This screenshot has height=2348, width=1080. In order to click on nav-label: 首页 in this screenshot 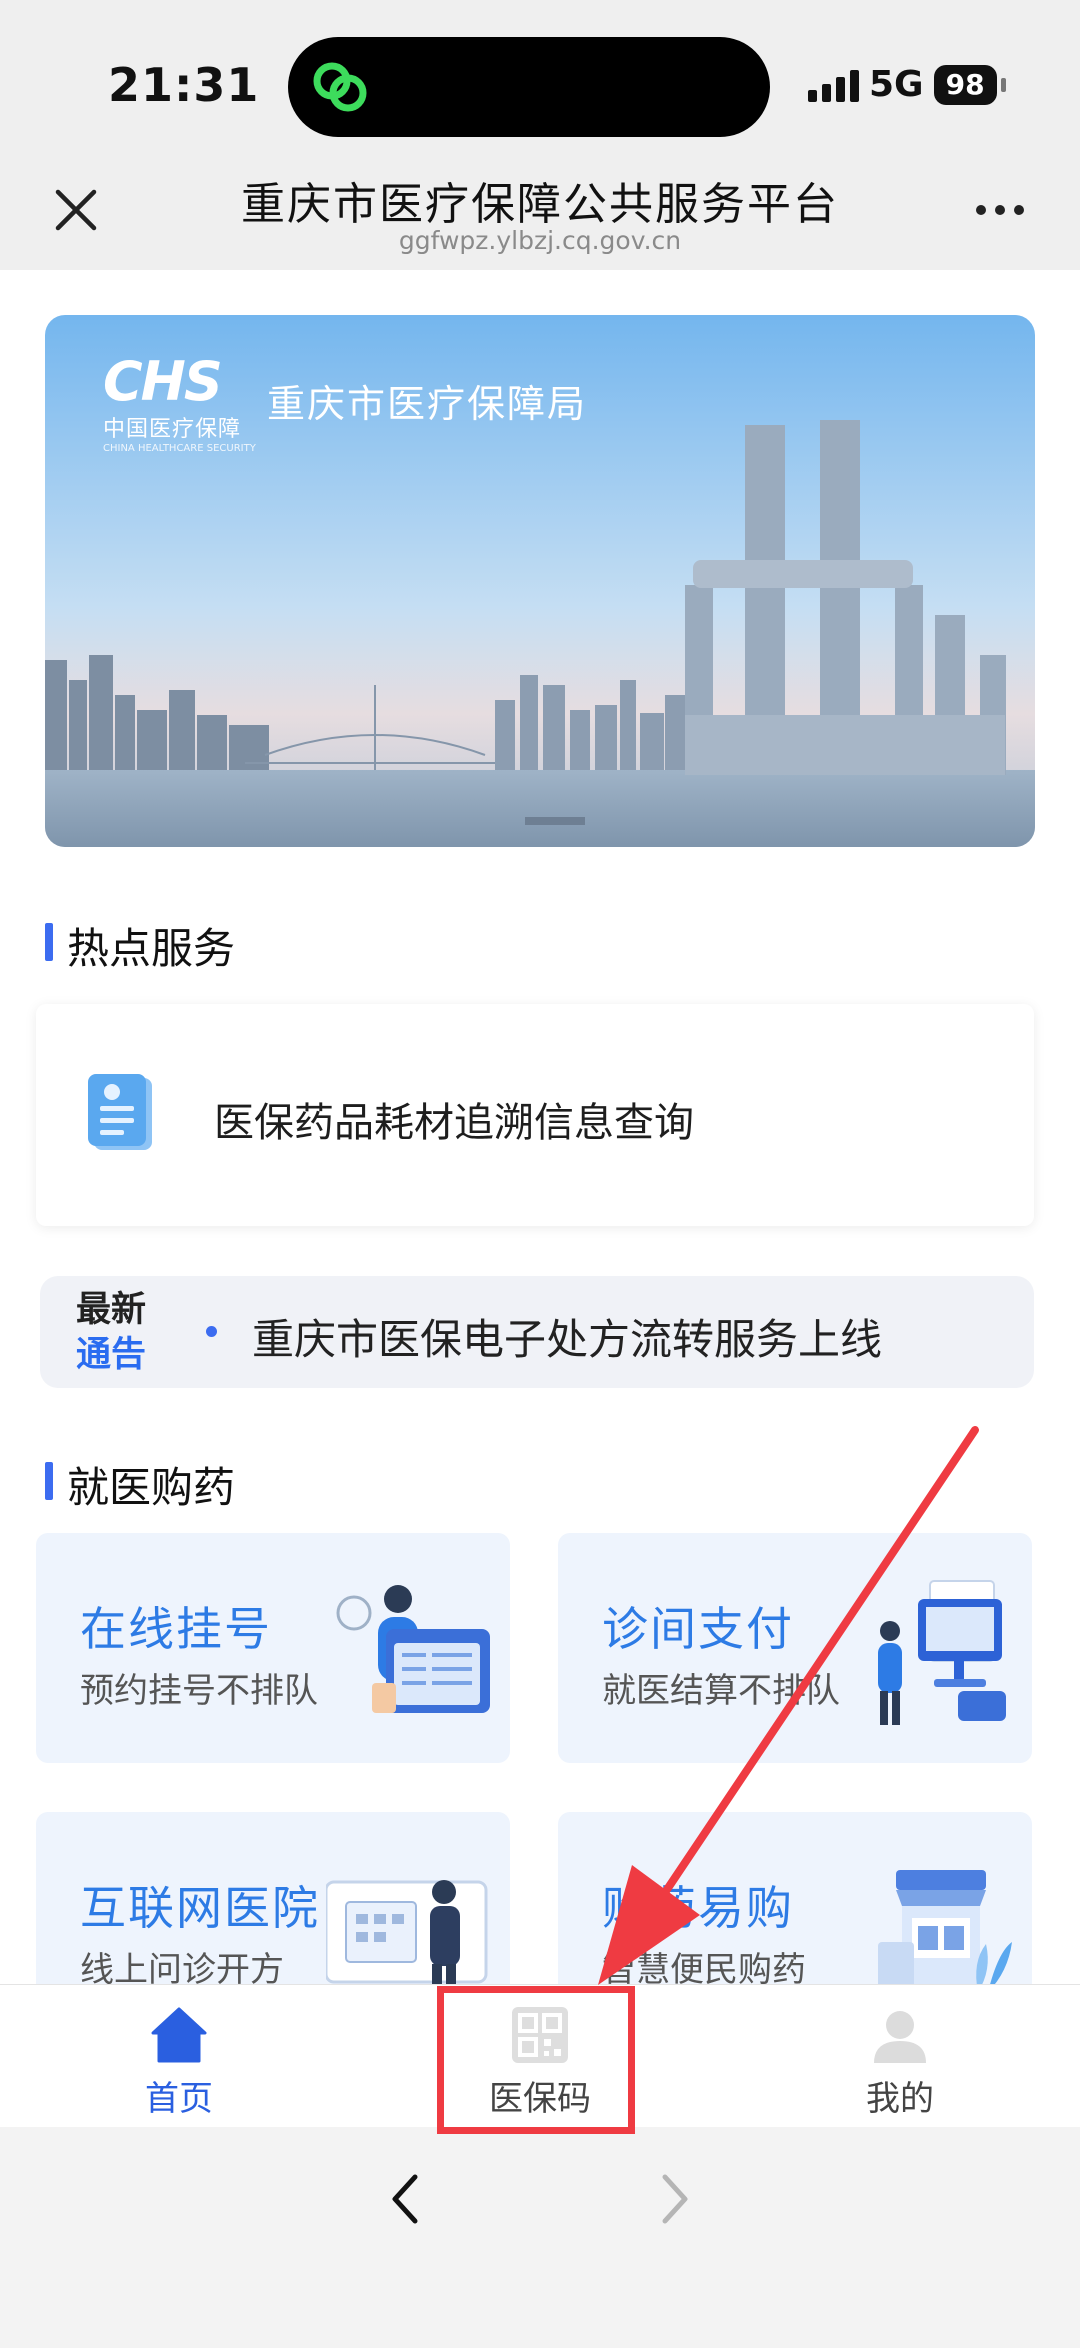, I will do `click(179, 2099)`.